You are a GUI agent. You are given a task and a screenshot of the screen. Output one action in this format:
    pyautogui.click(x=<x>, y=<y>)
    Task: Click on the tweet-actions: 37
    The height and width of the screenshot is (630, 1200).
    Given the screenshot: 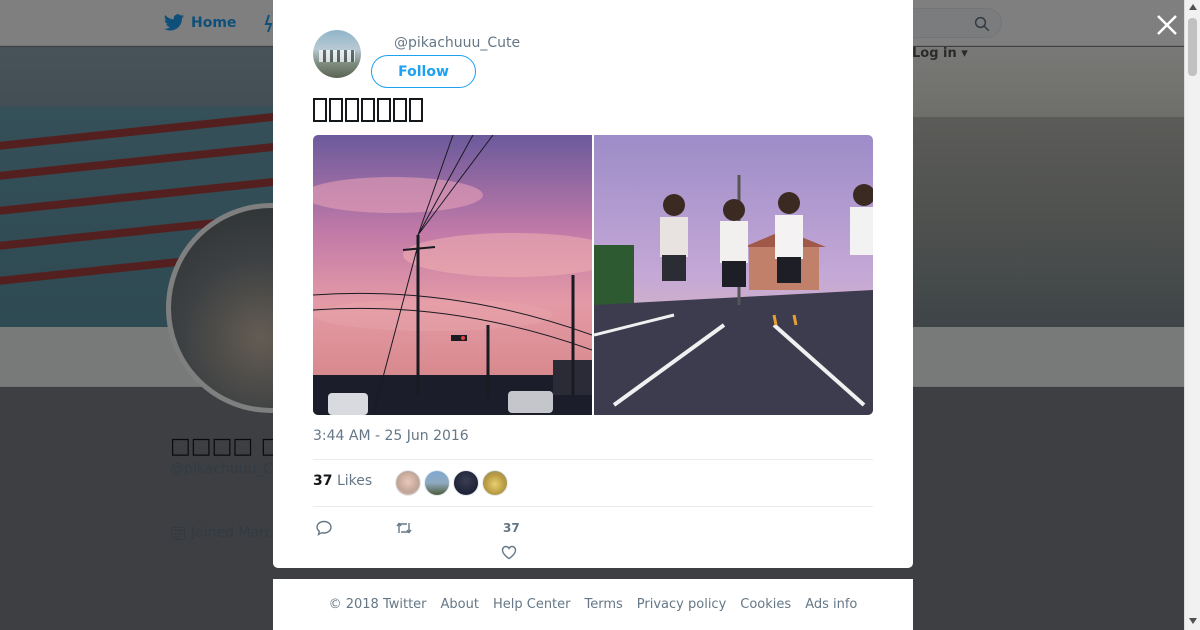 What is the action you would take?
    pyautogui.click(x=463, y=537)
    